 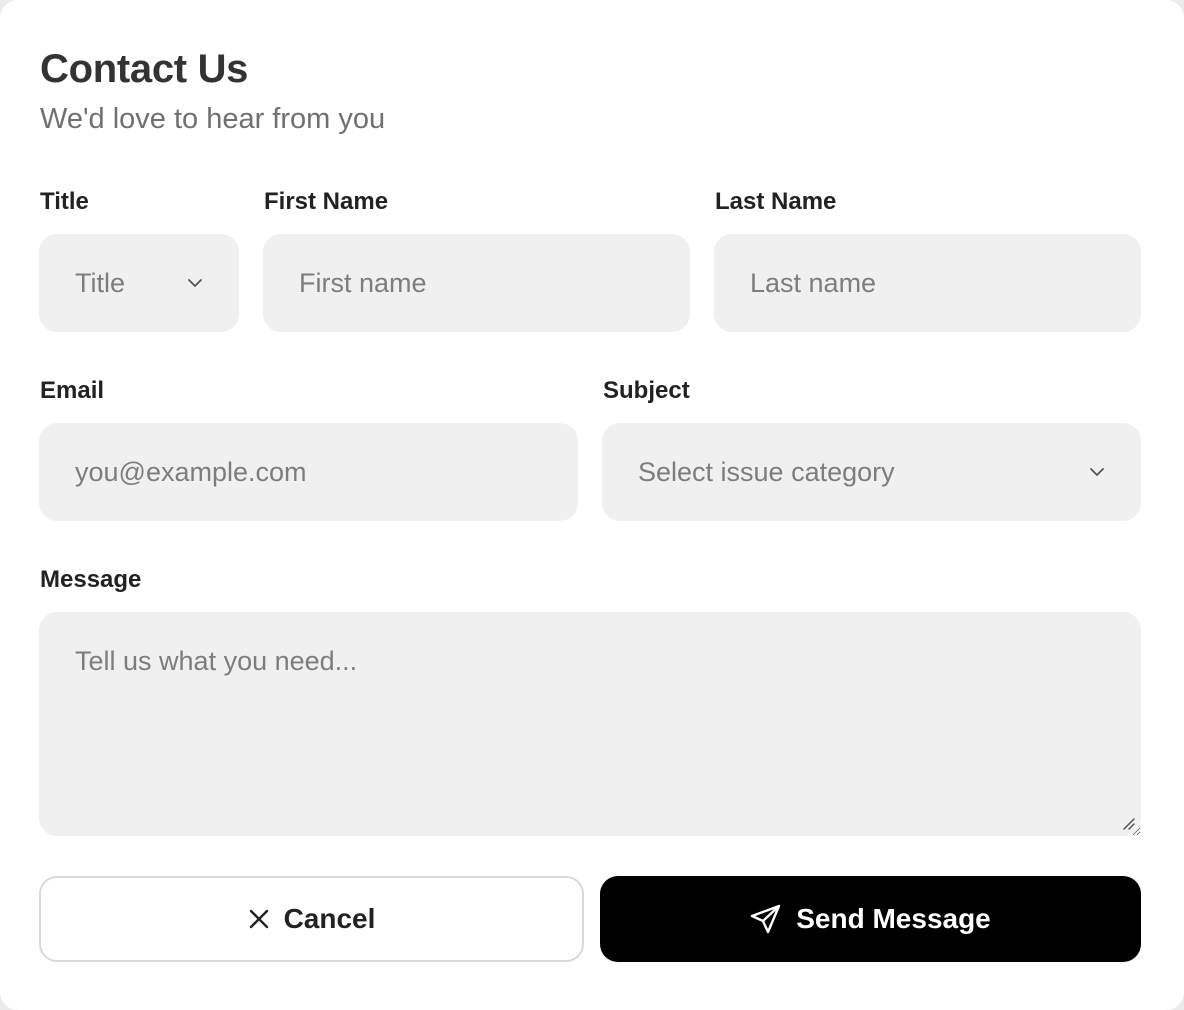 What do you see at coordinates (72, 390) in the screenshot?
I see `email-label: Email` at bounding box center [72, 390].